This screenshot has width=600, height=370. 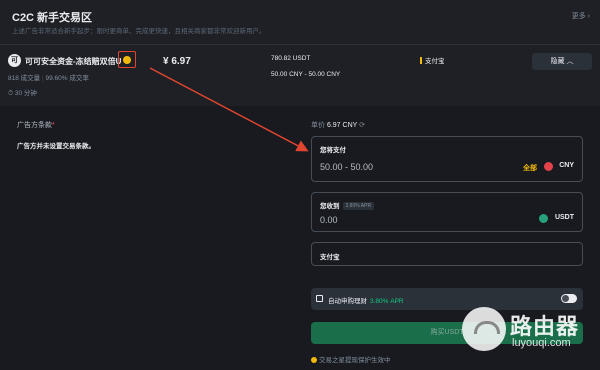 What do you see at coordinates (432, 60) in the screenshot?
I see `payment-method-tag: 支付宝` at bounding box center [432, 60].